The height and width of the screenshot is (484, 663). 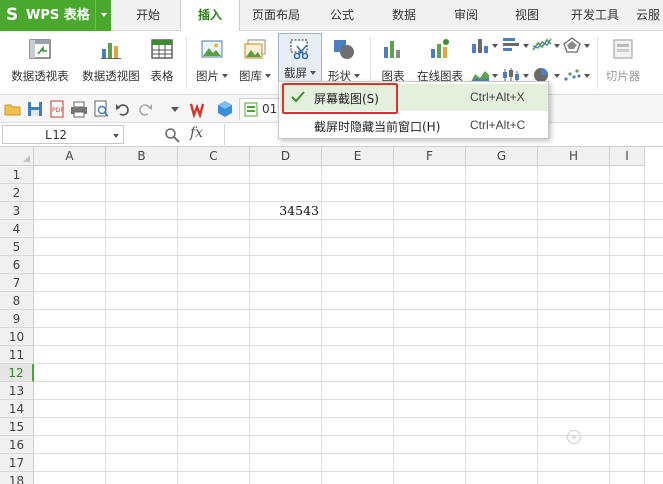 I want to click on pivot-chart-label: 数据透视图, so click(x=111, y=76).